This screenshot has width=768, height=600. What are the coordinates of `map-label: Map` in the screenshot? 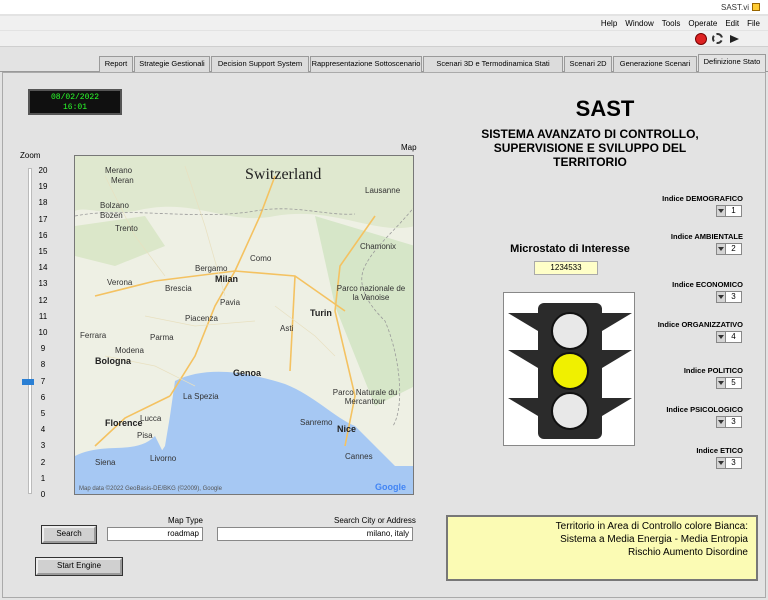 It's located at (409, 147).